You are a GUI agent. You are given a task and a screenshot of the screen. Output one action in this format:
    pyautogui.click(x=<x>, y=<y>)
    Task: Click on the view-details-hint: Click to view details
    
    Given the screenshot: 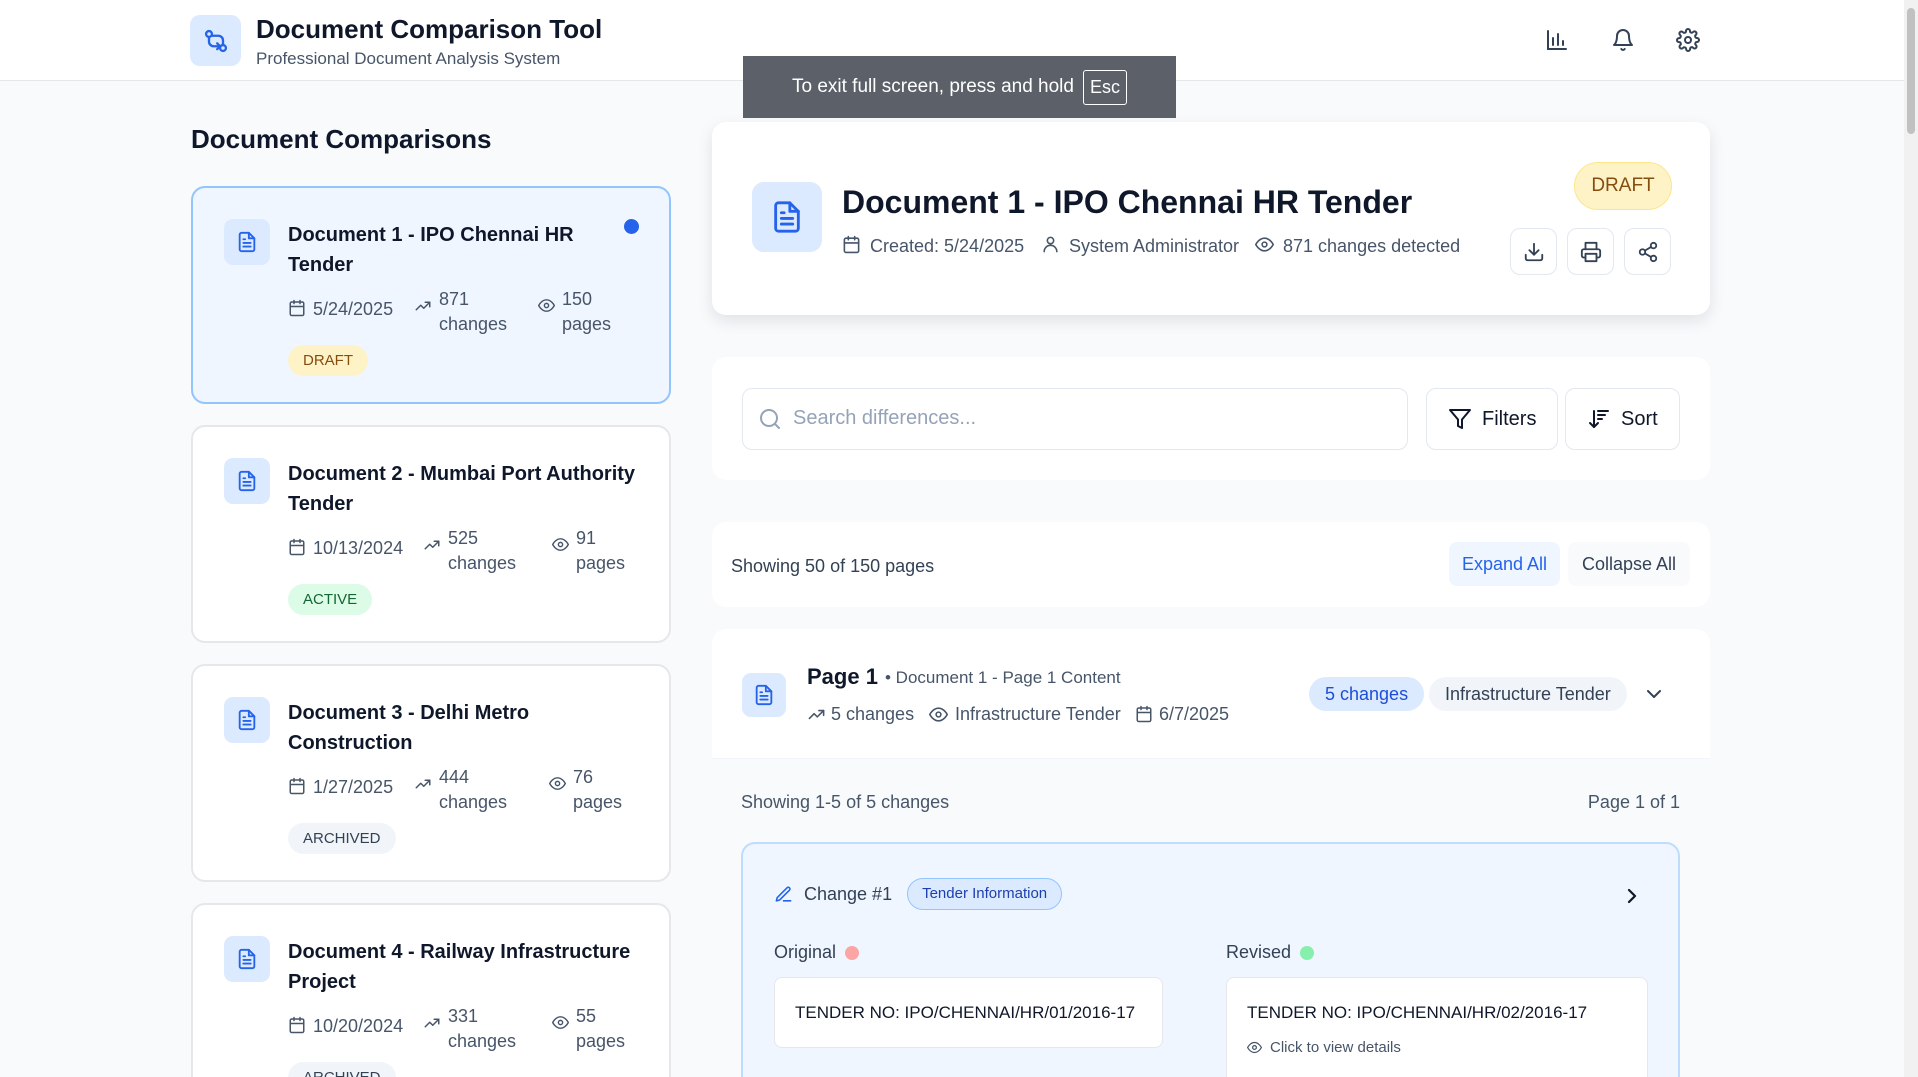 What is the action you would take?
    pyautogui.click(x=1324, y=1047)
    